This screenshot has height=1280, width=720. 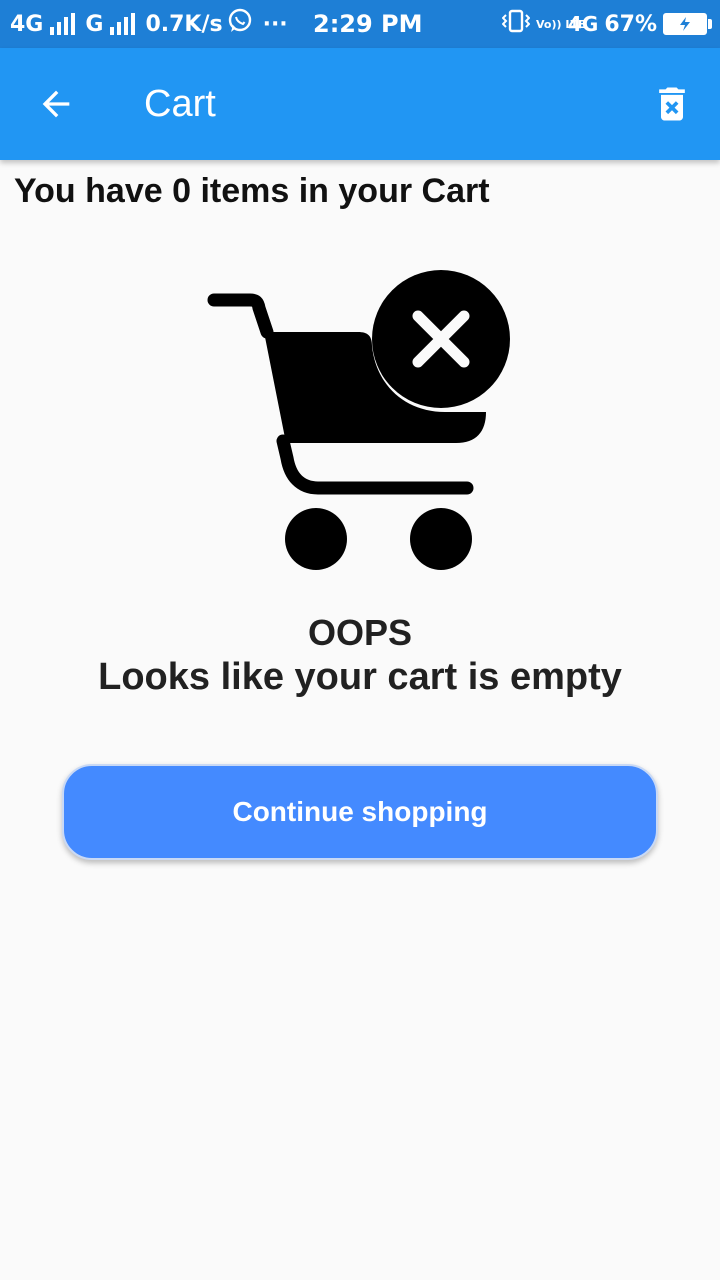 I want to click on back-button, so click(x=56, y=104).